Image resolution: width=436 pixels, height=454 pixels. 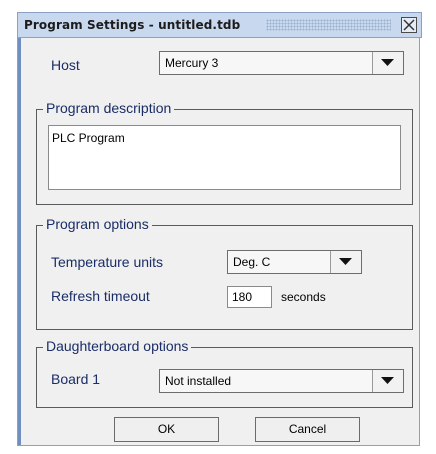 What do you see at coordinates (224, 157) in the screenshot?
I see `program-description-textarea: PLC Program` at bounding box center [224, 157].